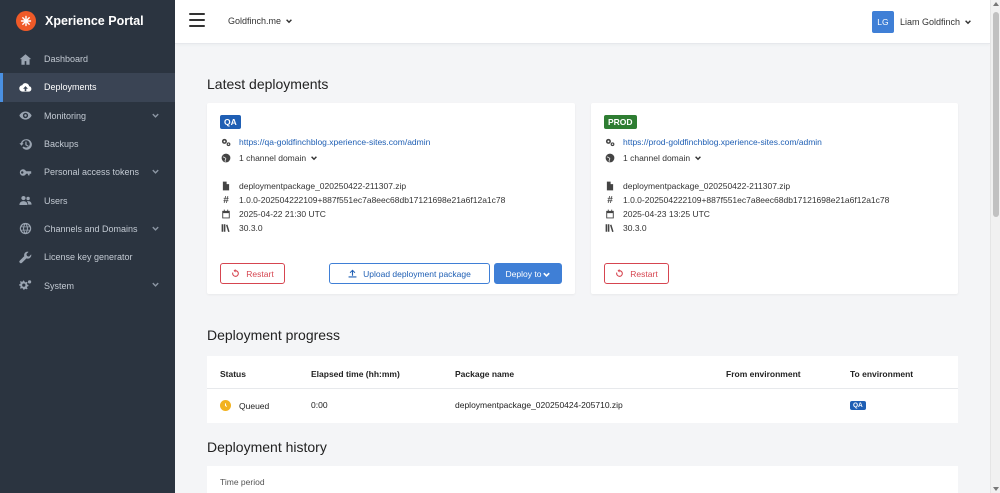  Describe the element at coordinates (273, 214) in the screenshot. I see `date-row: 2025-04-22 21:30 UTC` at that location.